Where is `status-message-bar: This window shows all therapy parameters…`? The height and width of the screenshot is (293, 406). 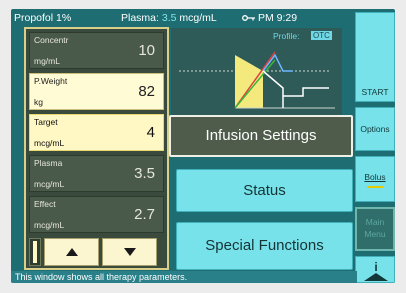
status-message-bar: This window shows all therapy parameters… is located at coordinates (184, 277).